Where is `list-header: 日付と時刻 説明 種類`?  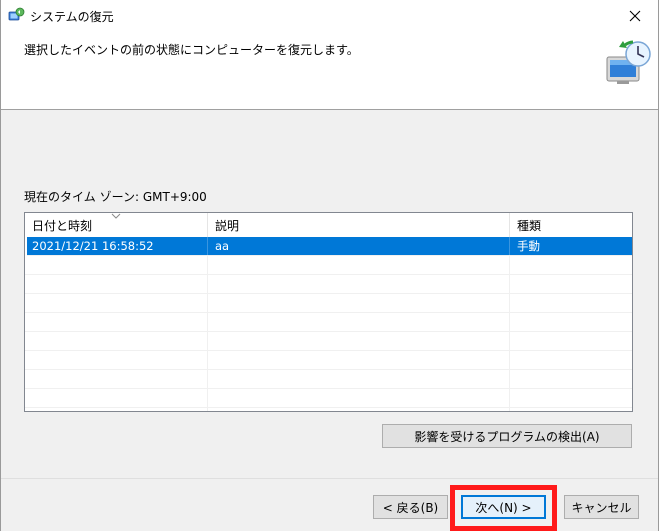
list-header: 日付と時刻 説明 種類 is located at coordinates (328, 225).